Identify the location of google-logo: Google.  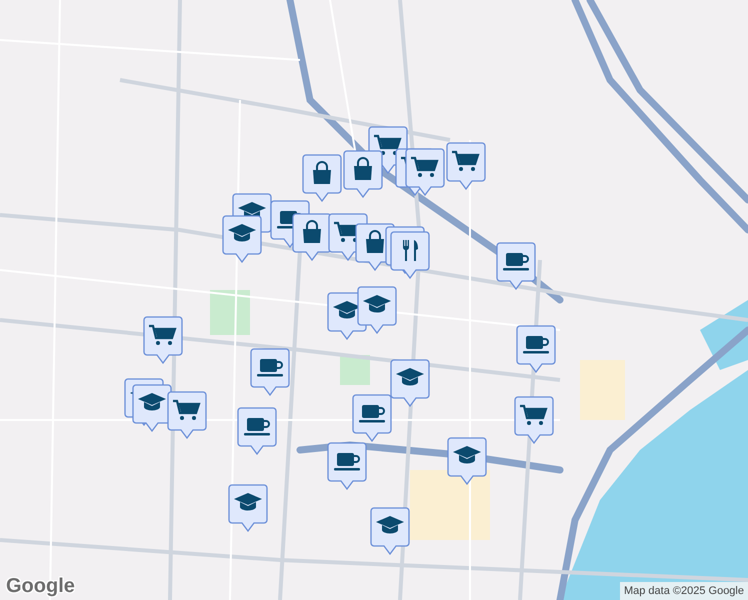
(40, 586).